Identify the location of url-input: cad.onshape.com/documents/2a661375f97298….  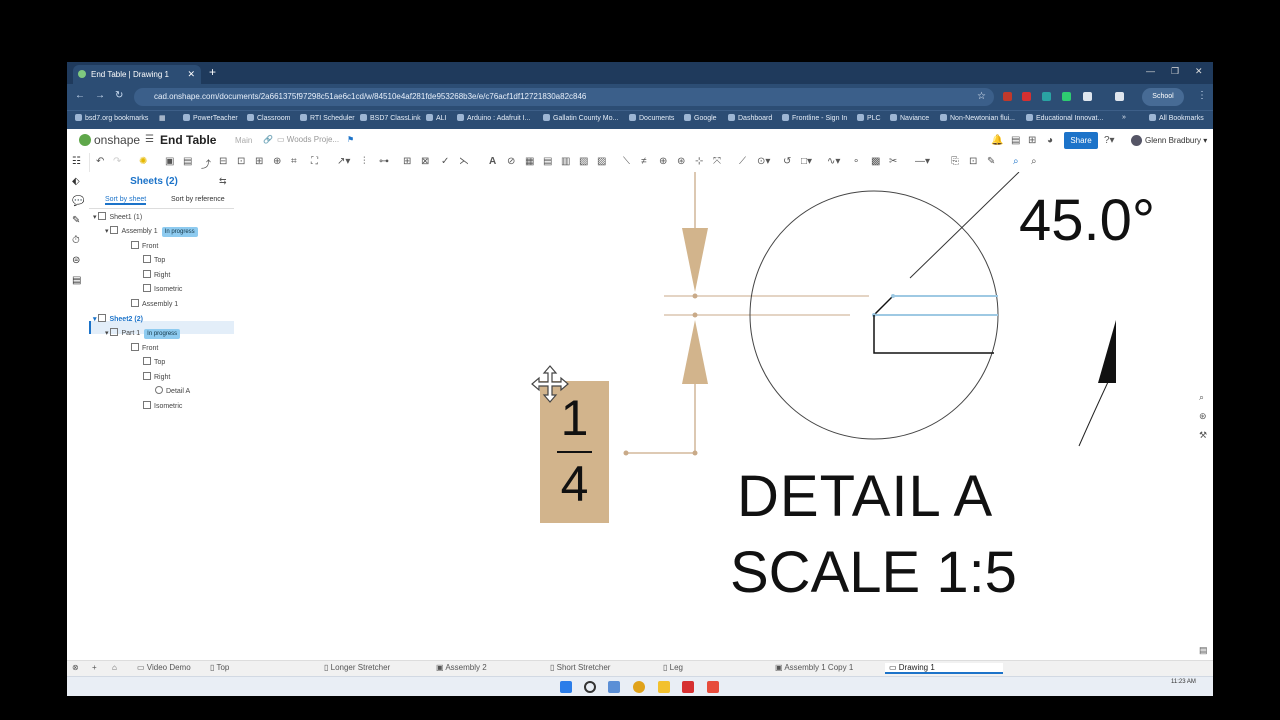
(564, 97).